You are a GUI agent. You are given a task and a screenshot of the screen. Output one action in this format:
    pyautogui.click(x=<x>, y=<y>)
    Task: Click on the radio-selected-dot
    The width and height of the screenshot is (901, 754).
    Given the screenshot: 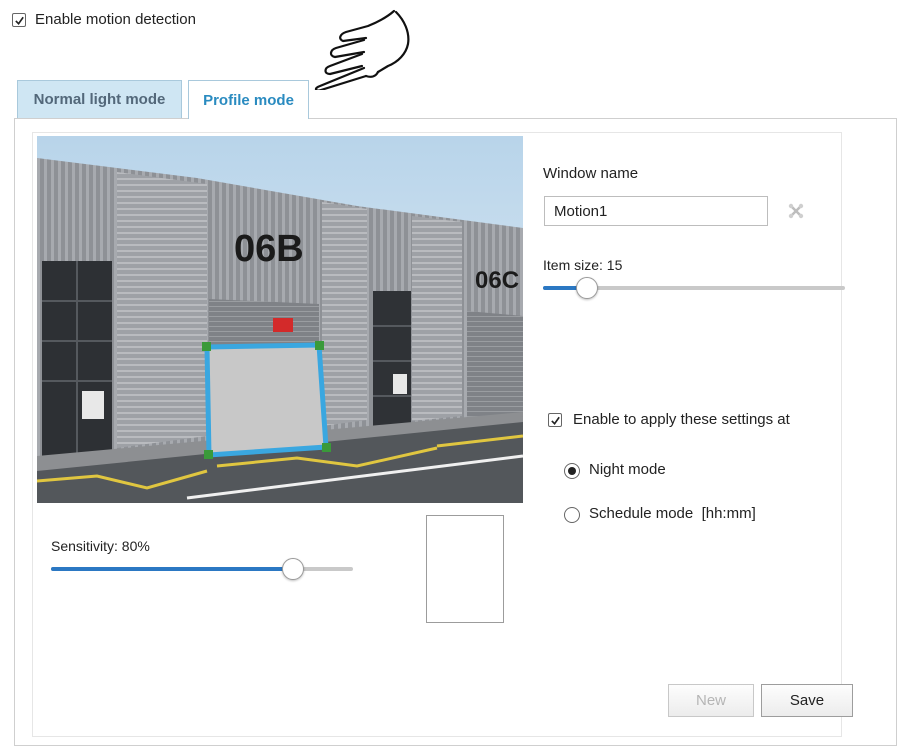 What is the action you would take?
    pyautogui.click(x=572, y=471)
    